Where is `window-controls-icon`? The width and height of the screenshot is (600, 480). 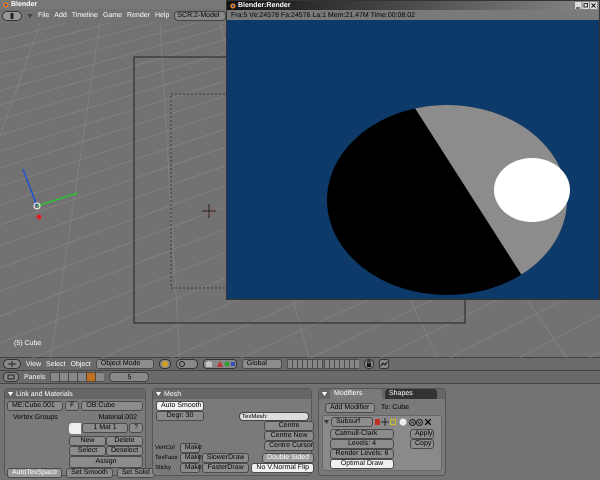
window-controls-icon is located at coordinates (586, 5).